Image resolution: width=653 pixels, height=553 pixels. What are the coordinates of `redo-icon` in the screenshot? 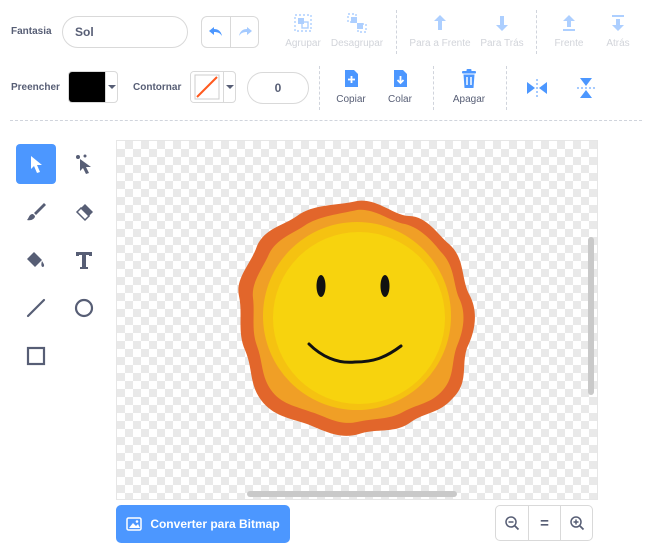 It's located at (245, 31).